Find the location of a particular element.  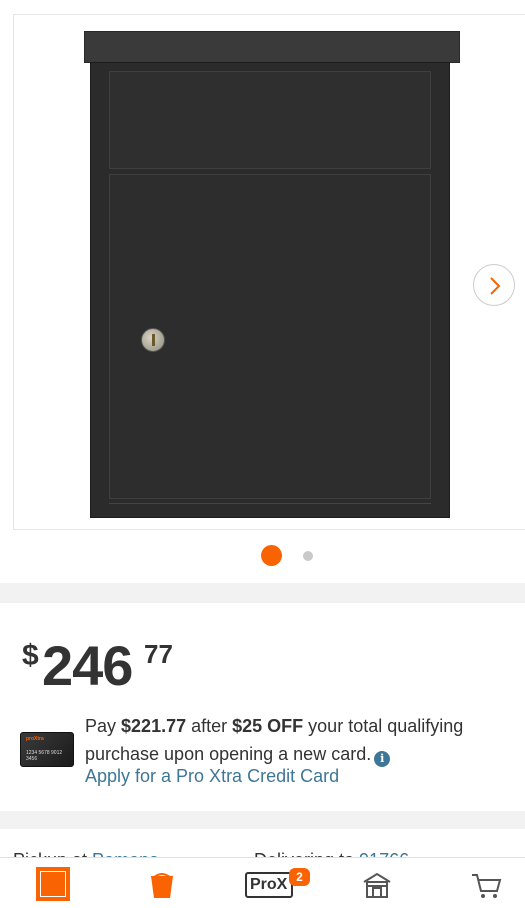

store-icon is located at coordinates (377, 886).